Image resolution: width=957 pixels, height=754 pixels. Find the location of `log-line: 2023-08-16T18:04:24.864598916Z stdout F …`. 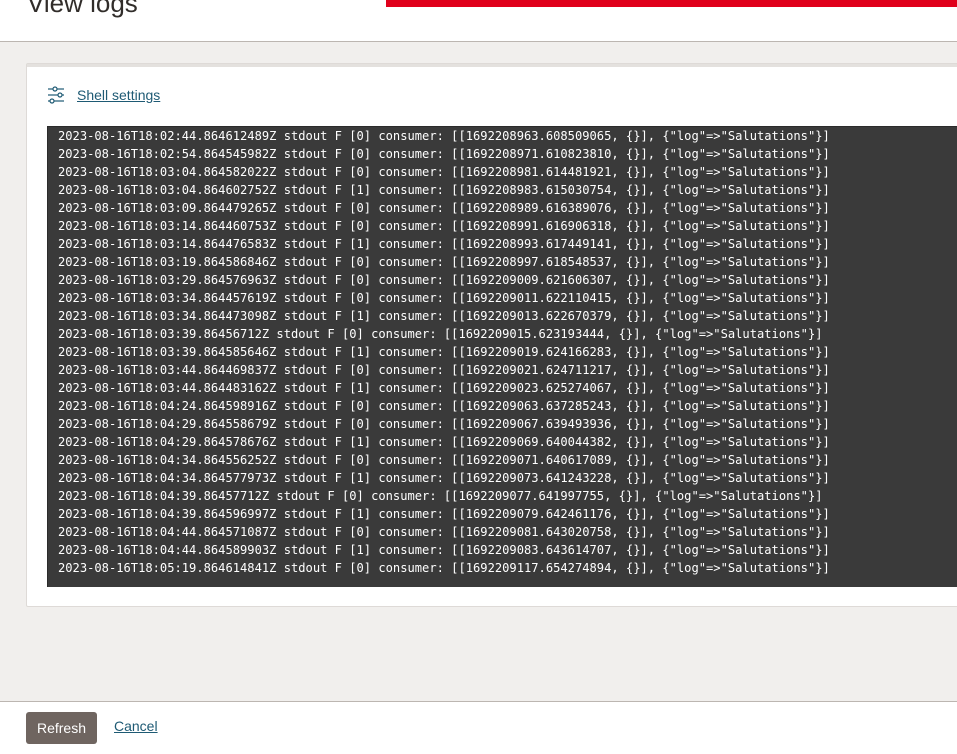

log-line: 2023-08-16T18:04:24.864598916Z stdout F … is located at coordinates (444, 406).